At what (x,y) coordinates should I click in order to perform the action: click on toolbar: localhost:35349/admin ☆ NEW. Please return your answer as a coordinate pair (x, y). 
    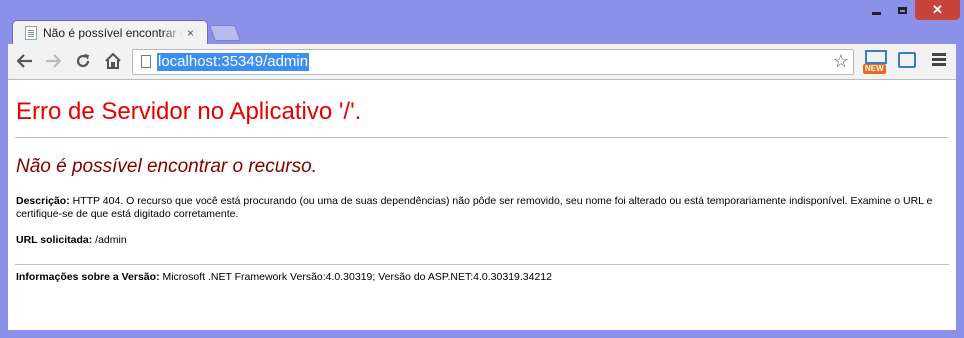
    Looking at the image, I should click on (482, 62).